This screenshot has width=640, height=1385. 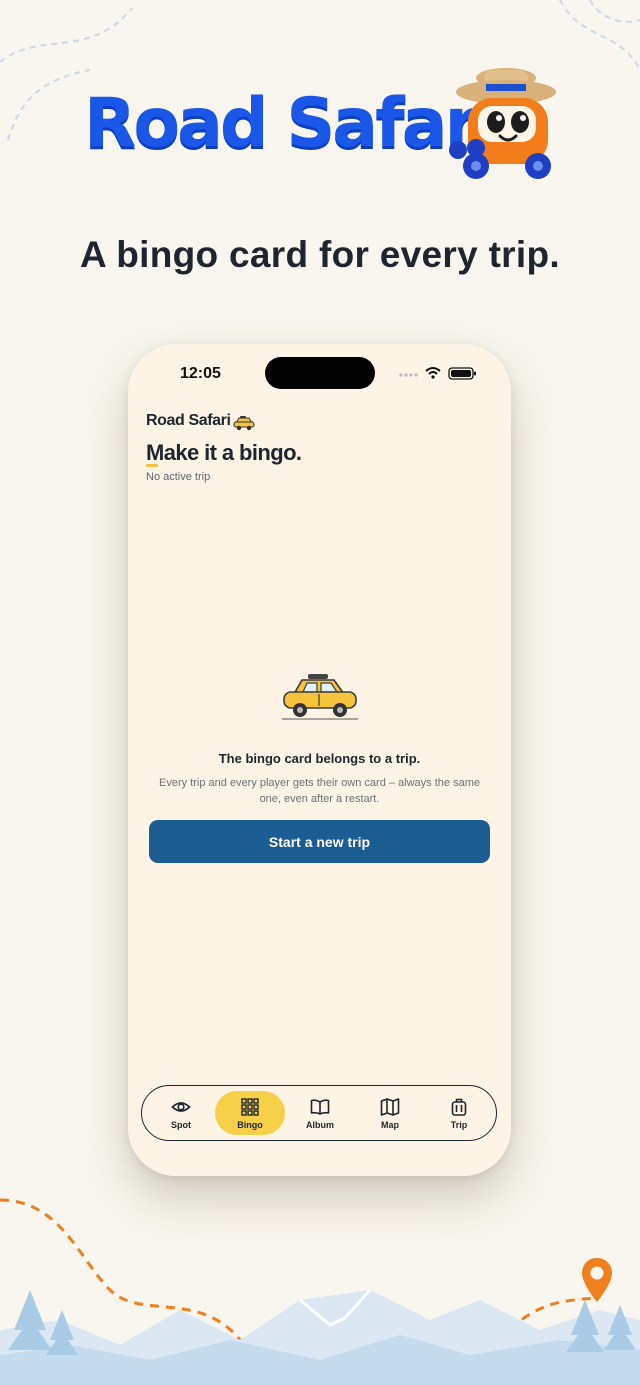 I want to click on tab-map: Map, so click(x=390, y=1113).